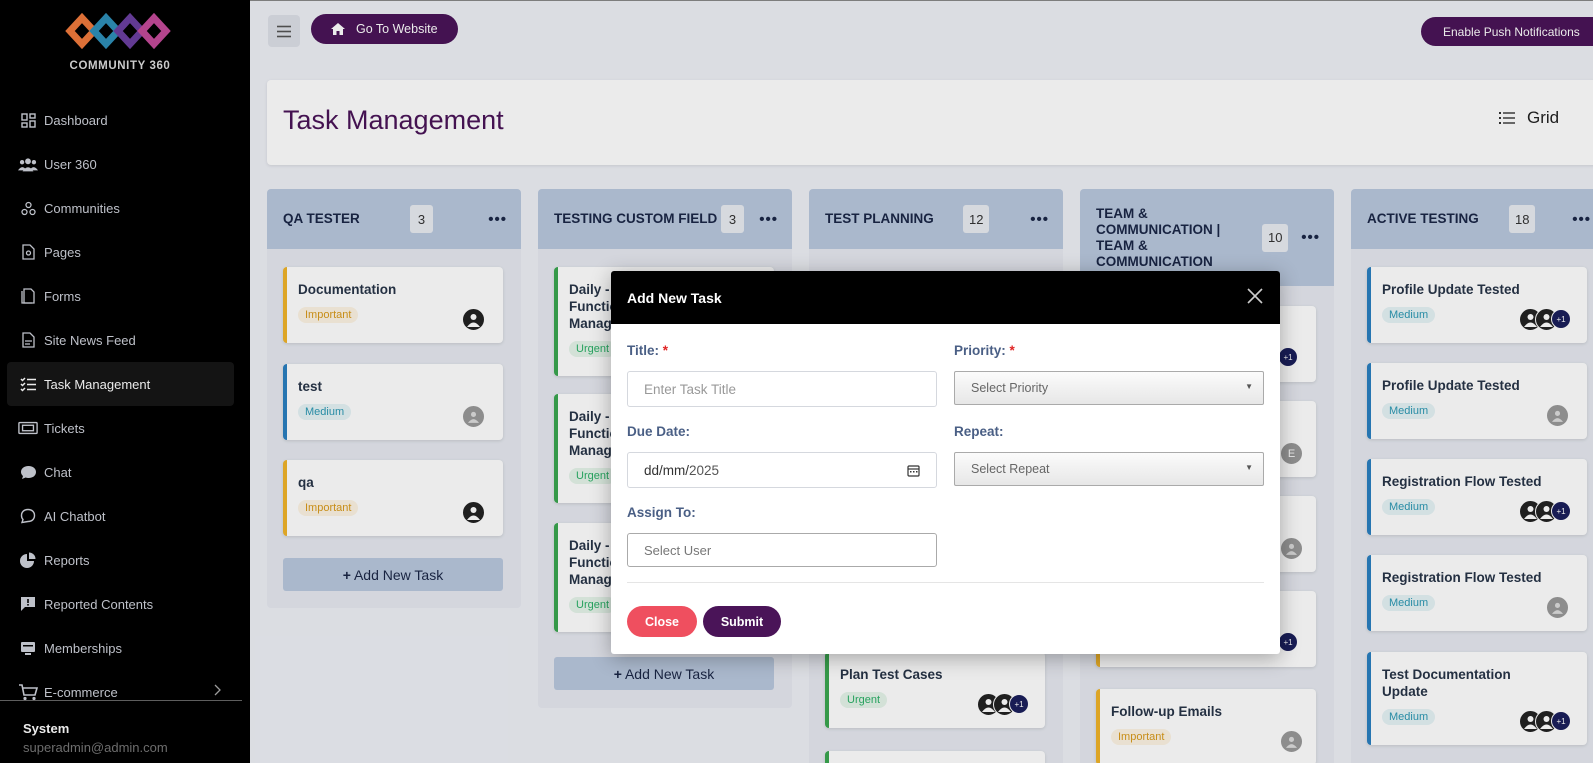 The image size is (1593, 763). Describe the element at coordinates (659, 431) in the screenshot. I see `due-date-label: Due Date:` at that location.